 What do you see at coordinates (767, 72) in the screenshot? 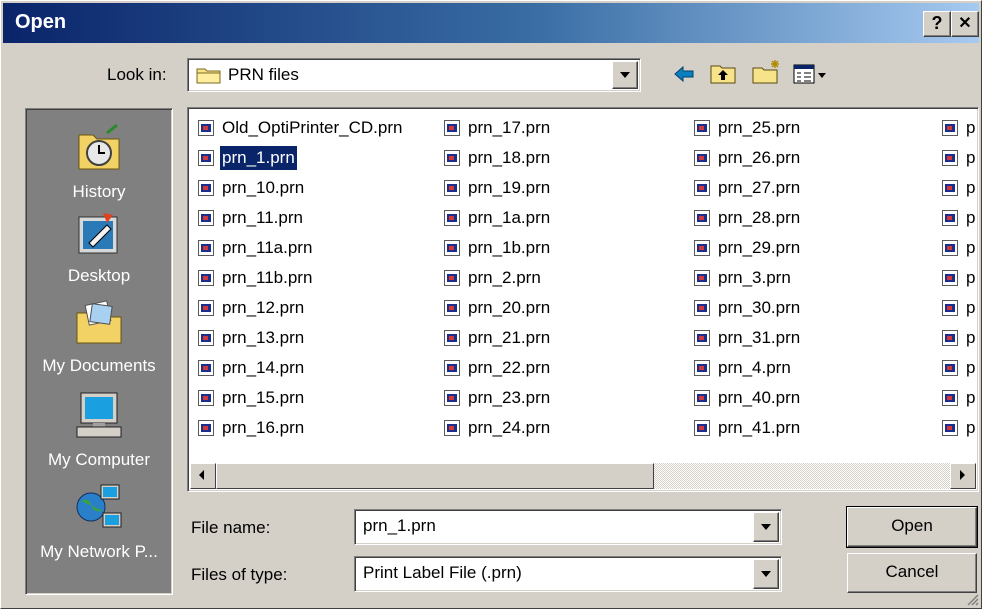
I see `new-folder-icon` at bounding box center [767, 72].